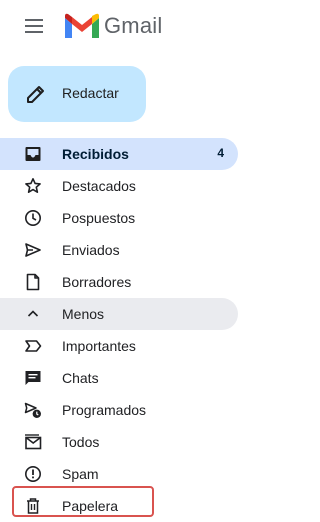  Describe the element at coordinates (83, 314) in the screenshot. I see `sidebar-item-label: Menos` at that location.